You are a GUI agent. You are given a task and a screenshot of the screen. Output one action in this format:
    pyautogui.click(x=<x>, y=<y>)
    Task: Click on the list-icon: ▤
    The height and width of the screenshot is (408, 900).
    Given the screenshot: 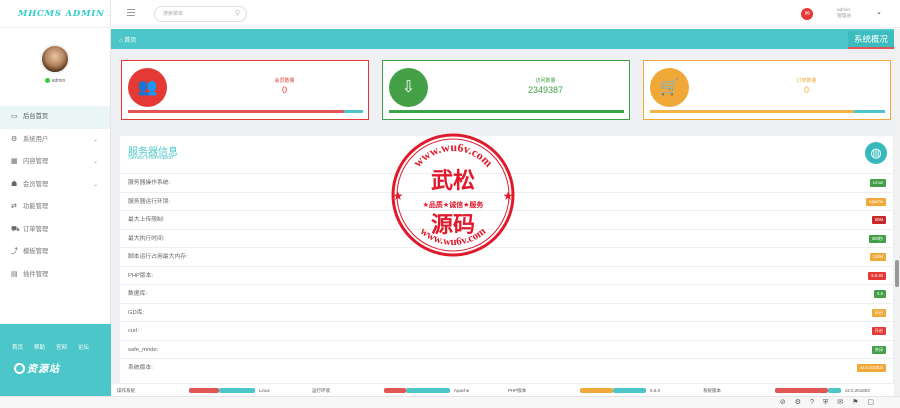 What is the action you would take?
    pyautogui.click(x=14, y=274)
    